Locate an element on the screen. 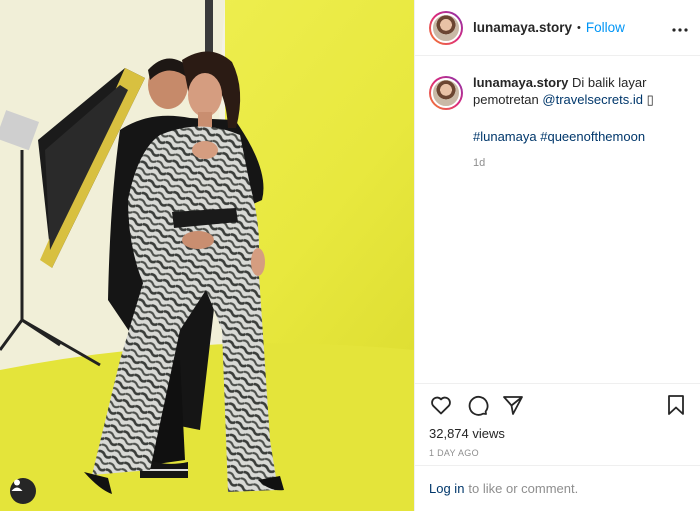 Image resolution: width=700 pixels, height=511 pixels. login-prompt: Log in to like or comment. is located at coordinates (557, 488).